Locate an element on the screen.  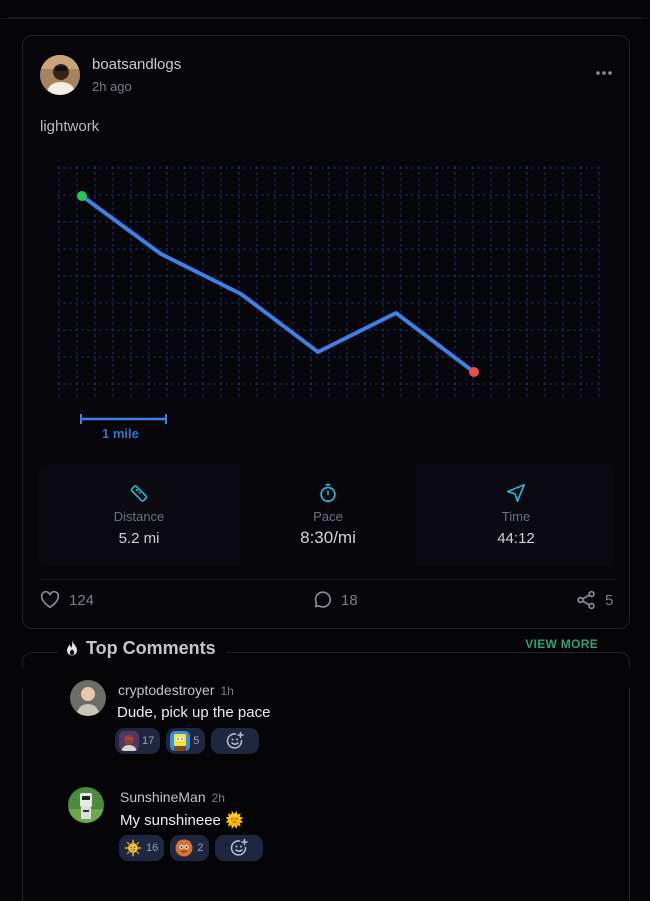
comment-text: Dude, pick up the pace is located at coordinates (194, 712).